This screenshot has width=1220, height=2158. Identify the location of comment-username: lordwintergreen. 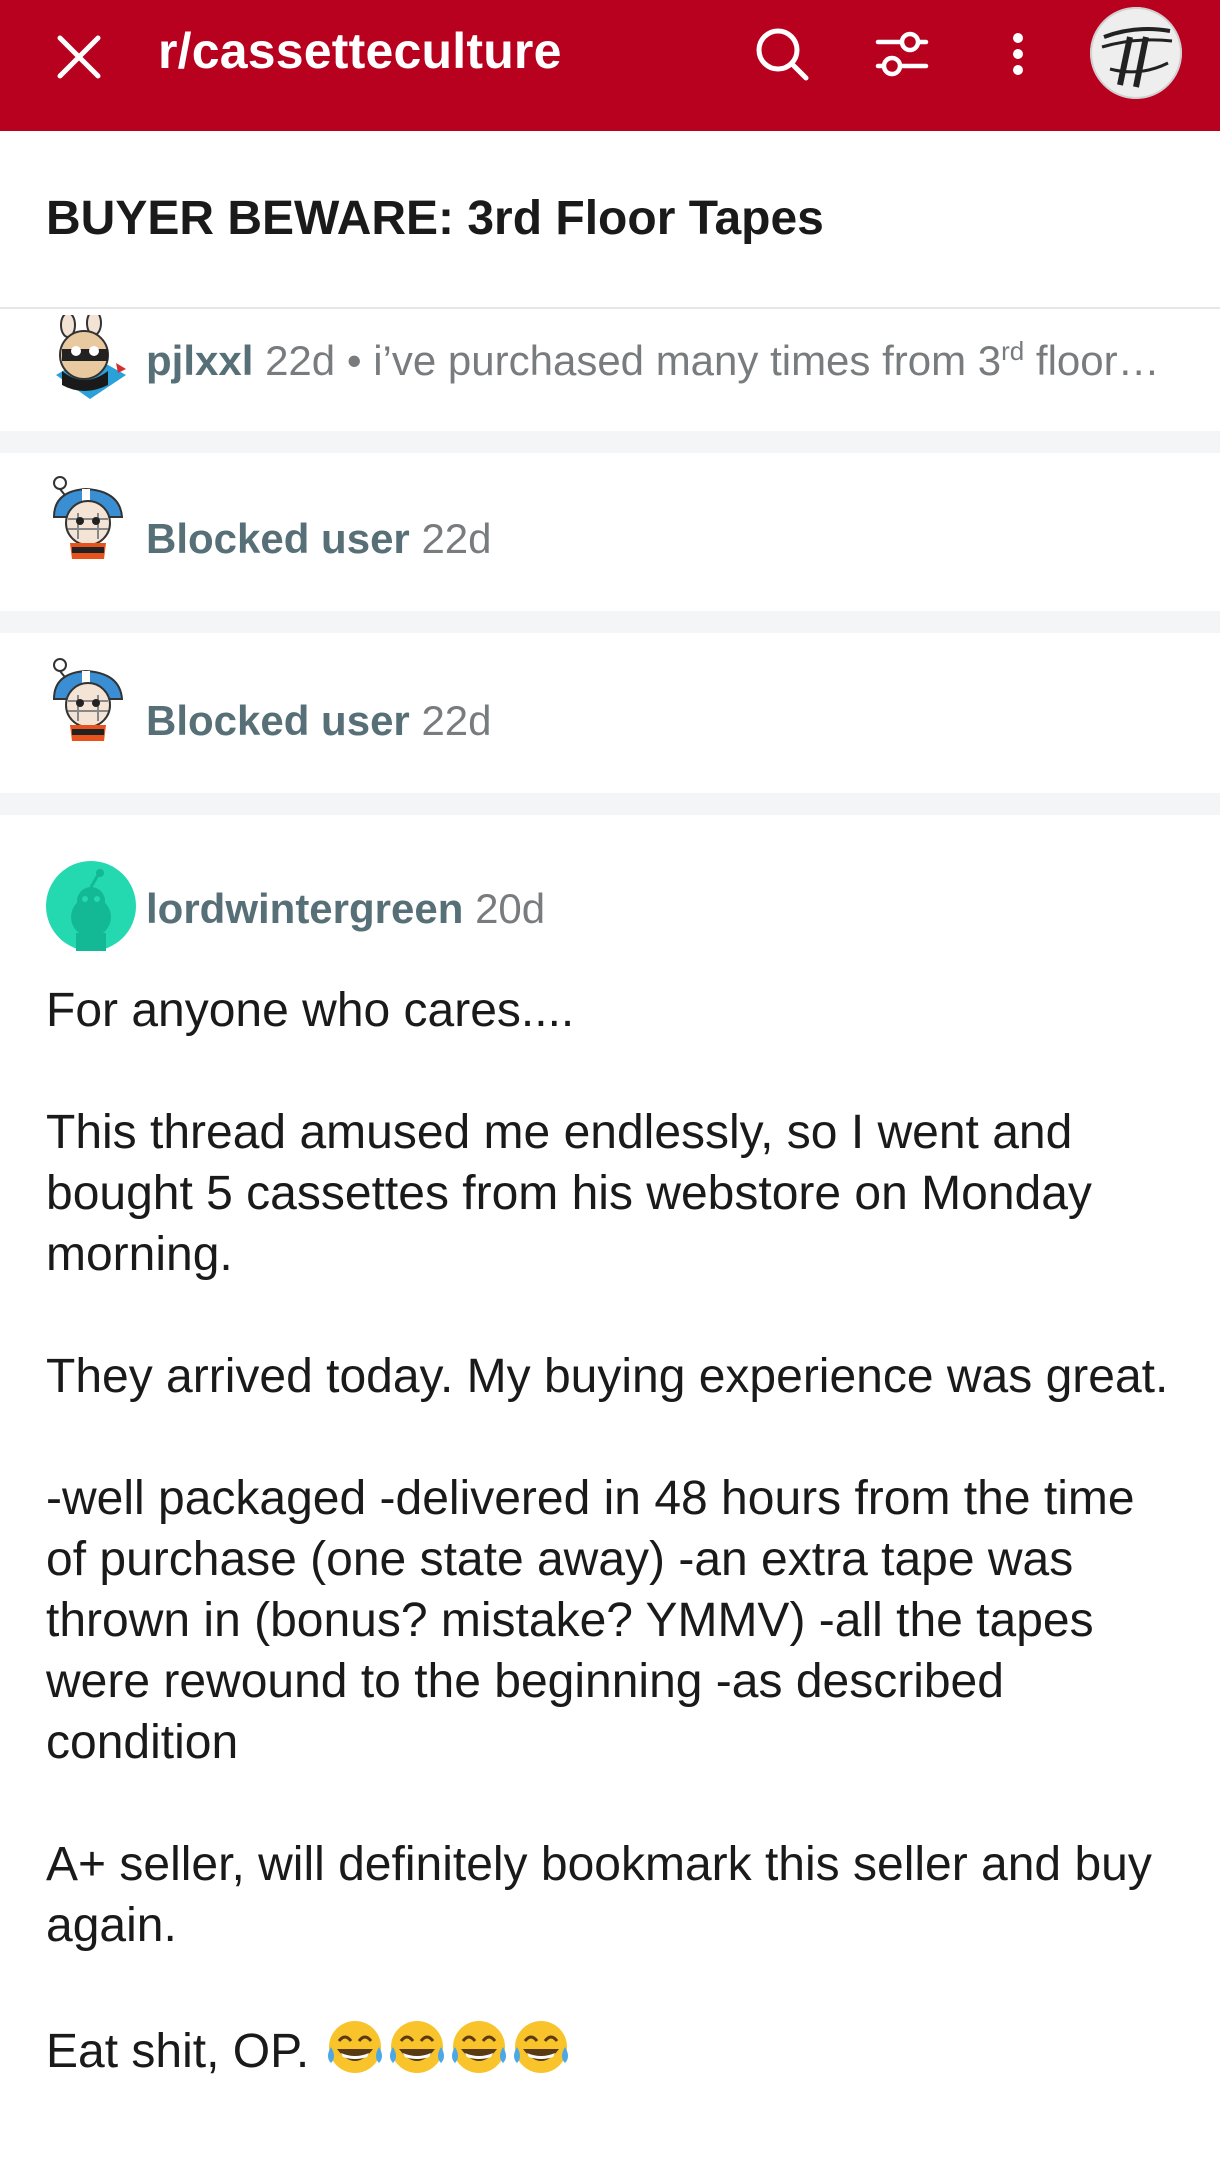
(304, 908).